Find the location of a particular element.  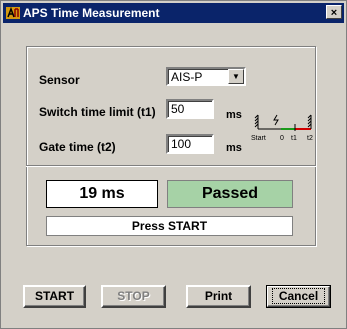

start-marker-icon is located at coordinates (256, 121).